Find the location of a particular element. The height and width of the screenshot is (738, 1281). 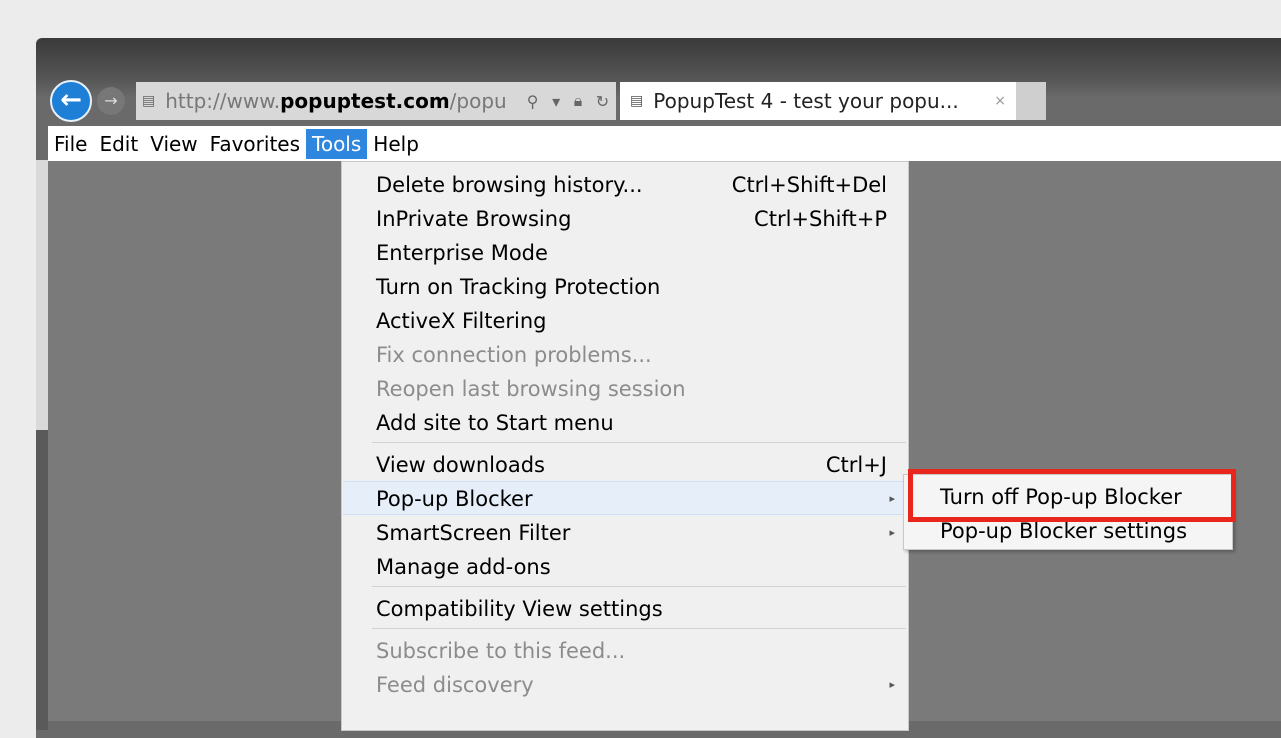

address-controls: ⚲ ▾ 🔒︎ ↻ is located at coordinates (568, 101).